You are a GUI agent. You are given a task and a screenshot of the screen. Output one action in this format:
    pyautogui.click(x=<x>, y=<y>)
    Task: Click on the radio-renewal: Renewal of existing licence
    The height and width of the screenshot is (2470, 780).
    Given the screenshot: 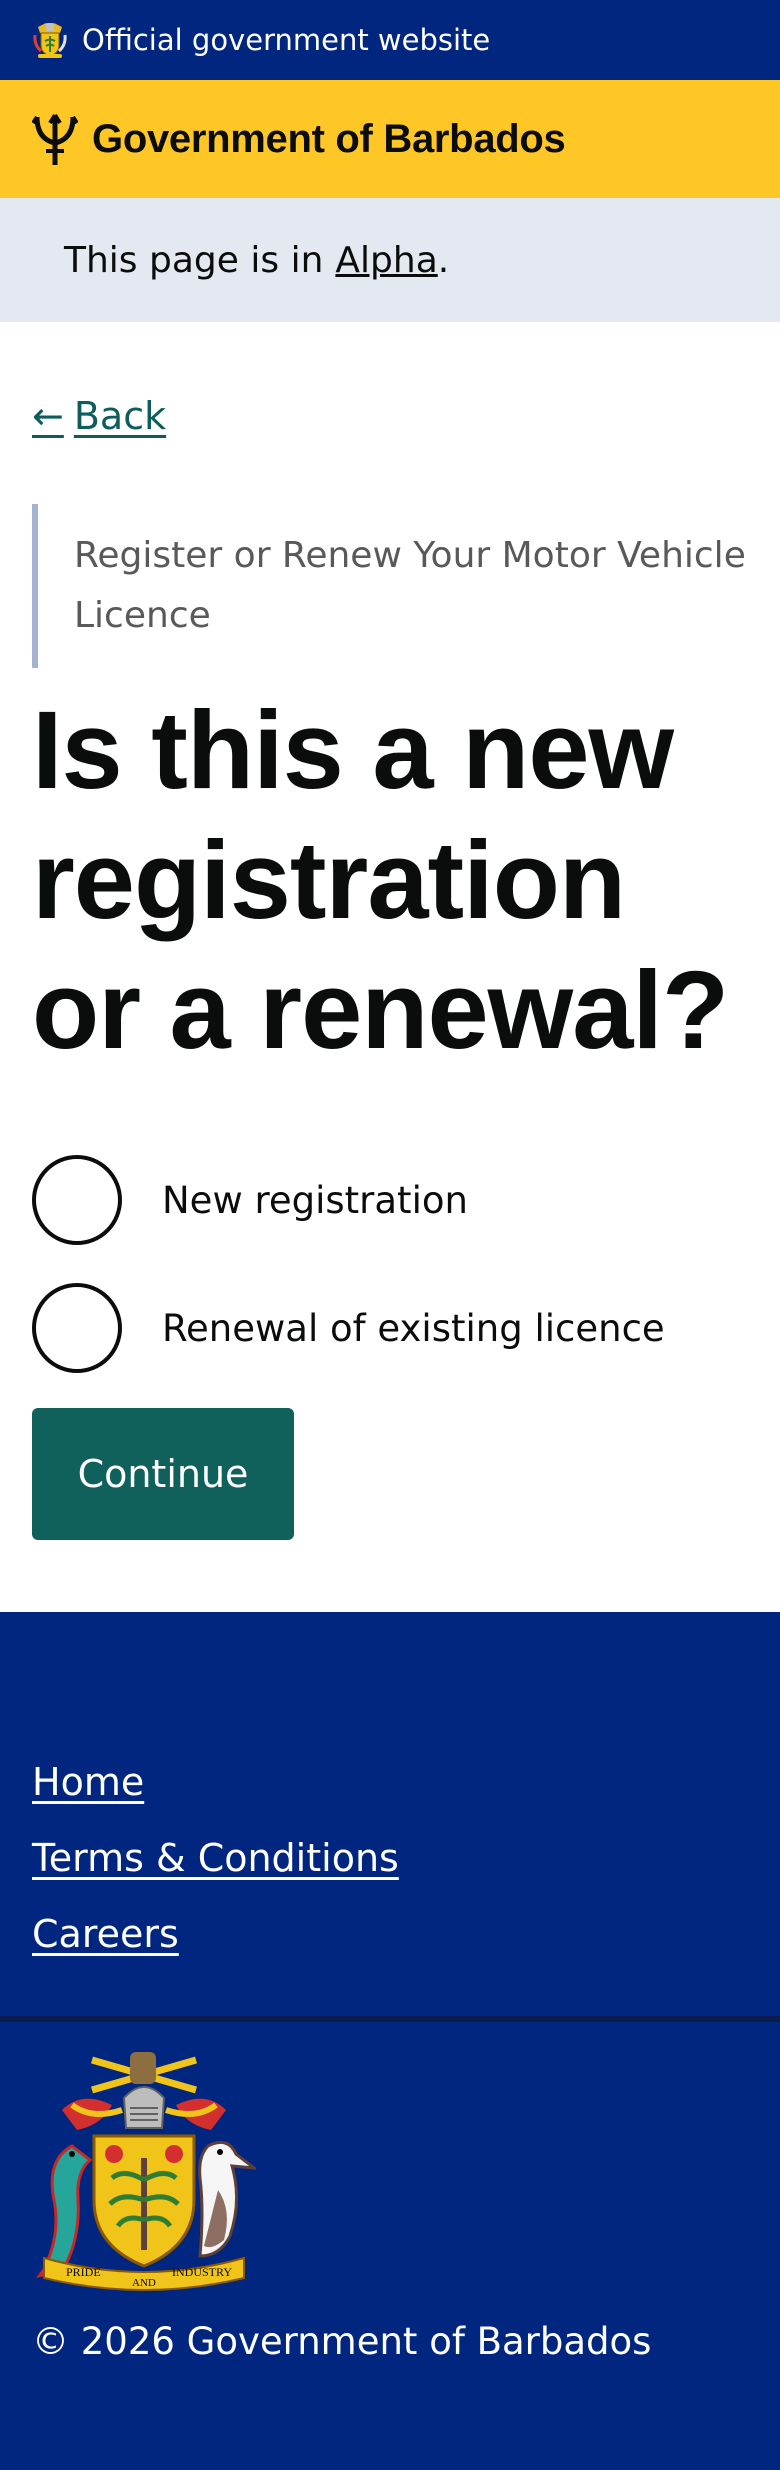 What is the action you would take?
    pyautogui.click(x=390, y=1328)
    